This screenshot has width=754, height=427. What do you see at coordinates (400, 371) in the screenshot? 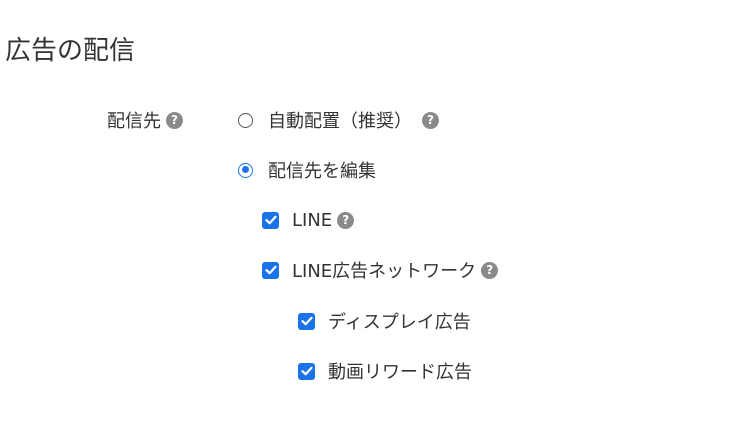
I see `checkbox-video-reward-ads-label: 動画リワード広告` at bounding box center [400, 371].